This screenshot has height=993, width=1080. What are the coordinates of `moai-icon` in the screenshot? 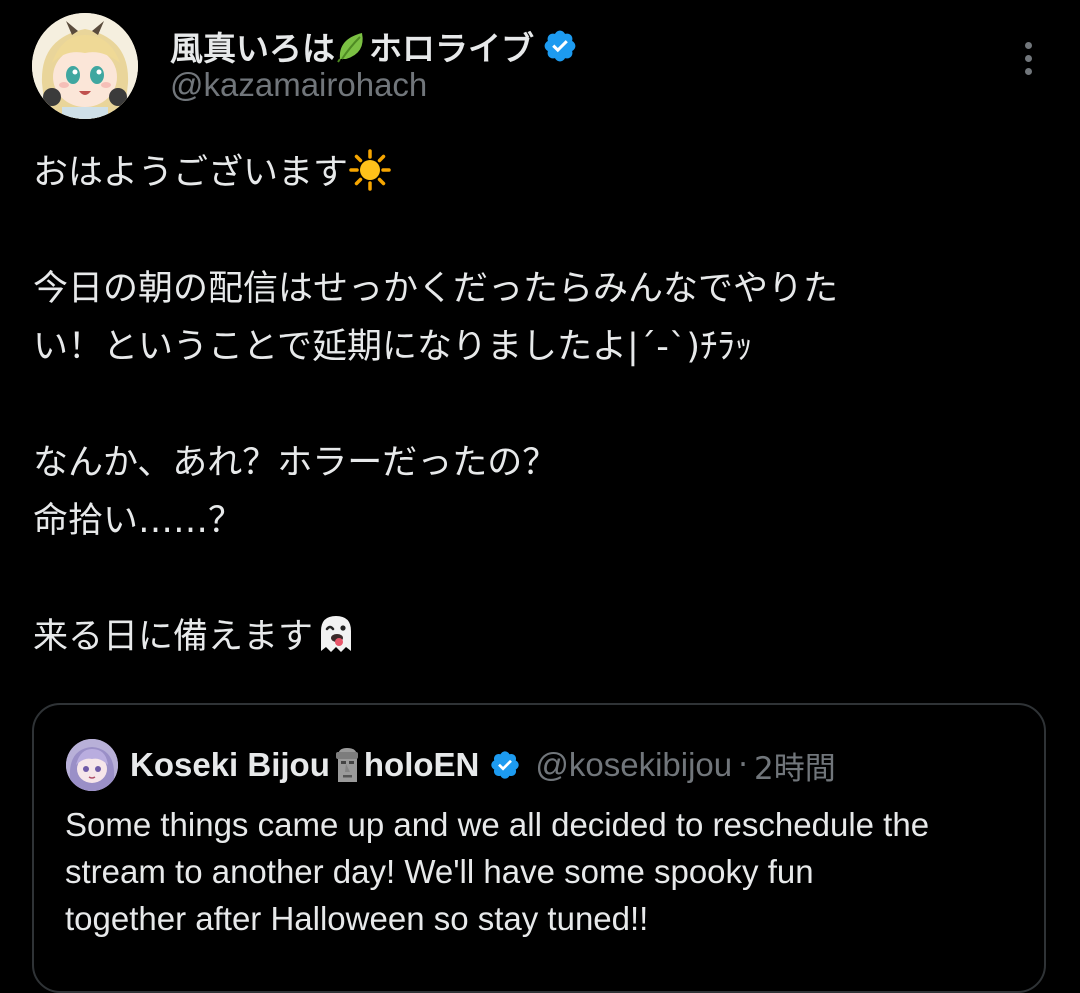 It's located at (347, 765).